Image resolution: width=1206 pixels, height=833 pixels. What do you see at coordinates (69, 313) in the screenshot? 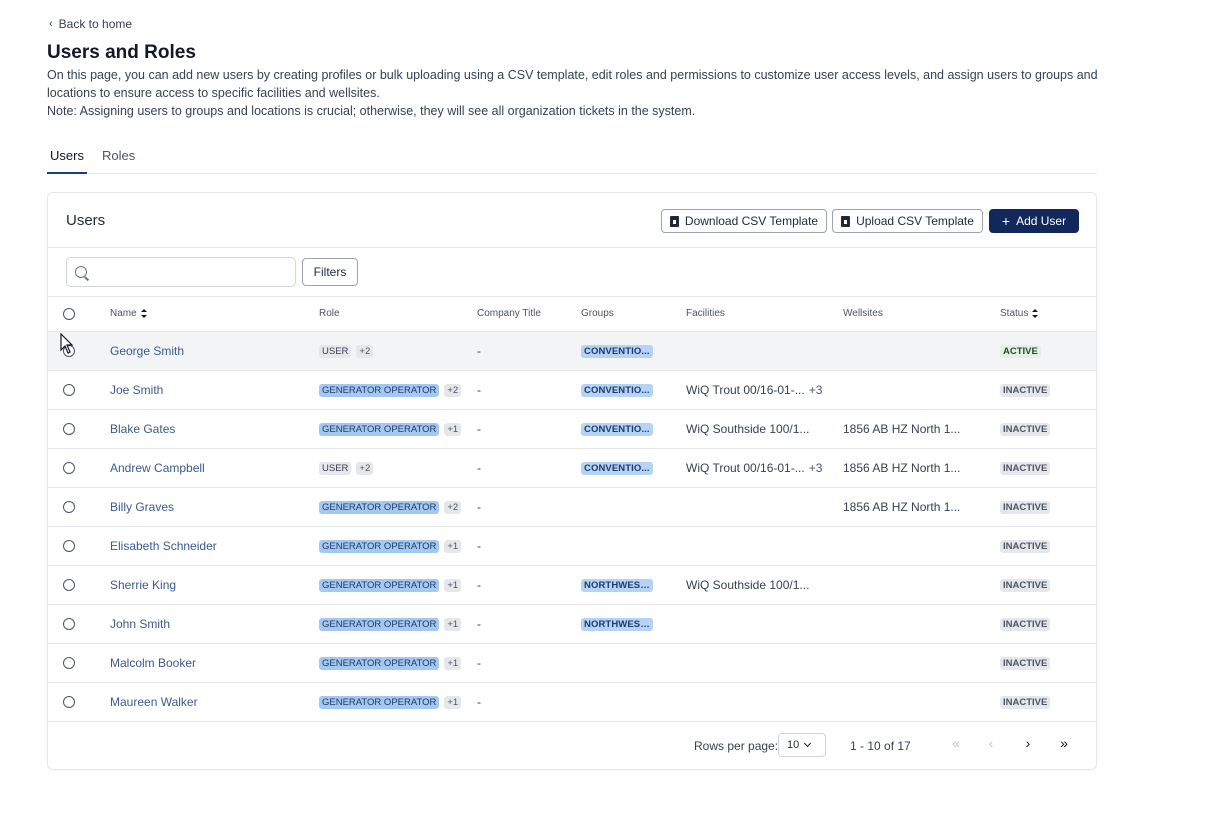
I see `select-all-checkbox` at bounding box center [69, 313].